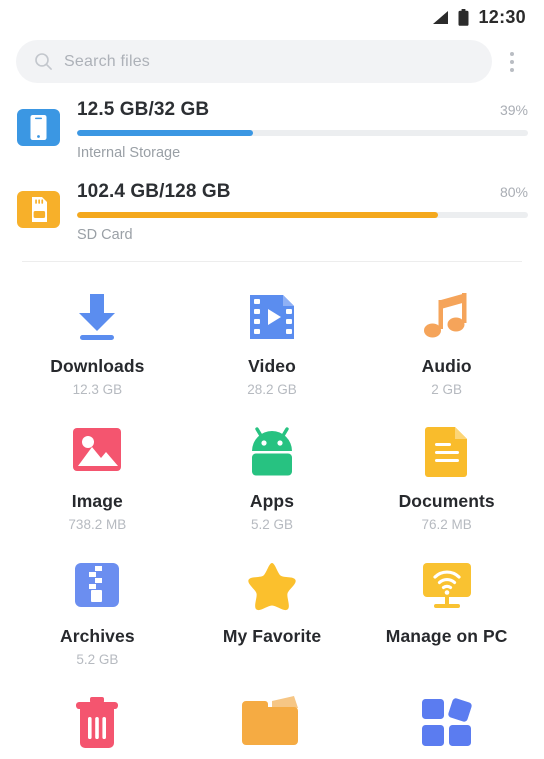  What do you see at coordinates (271, 317) in the screenshot?
I see `video-icon` at bounding box center [271, 317].